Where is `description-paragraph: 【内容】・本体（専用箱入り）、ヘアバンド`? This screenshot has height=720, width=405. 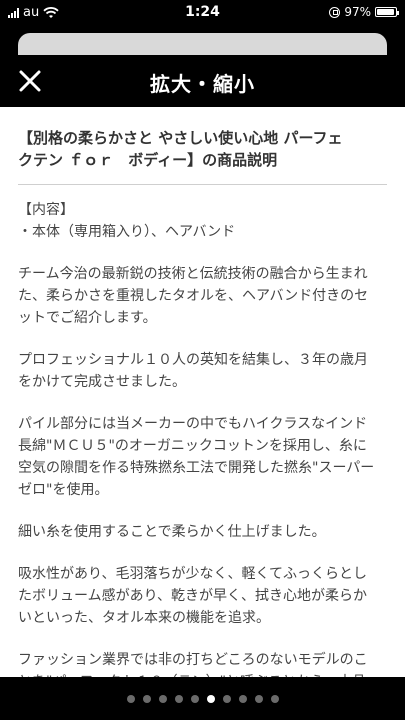
description-paragraph: 【内容】・本体（専用箱入り）、ヘアバンド is located at coordinates (202, 221).